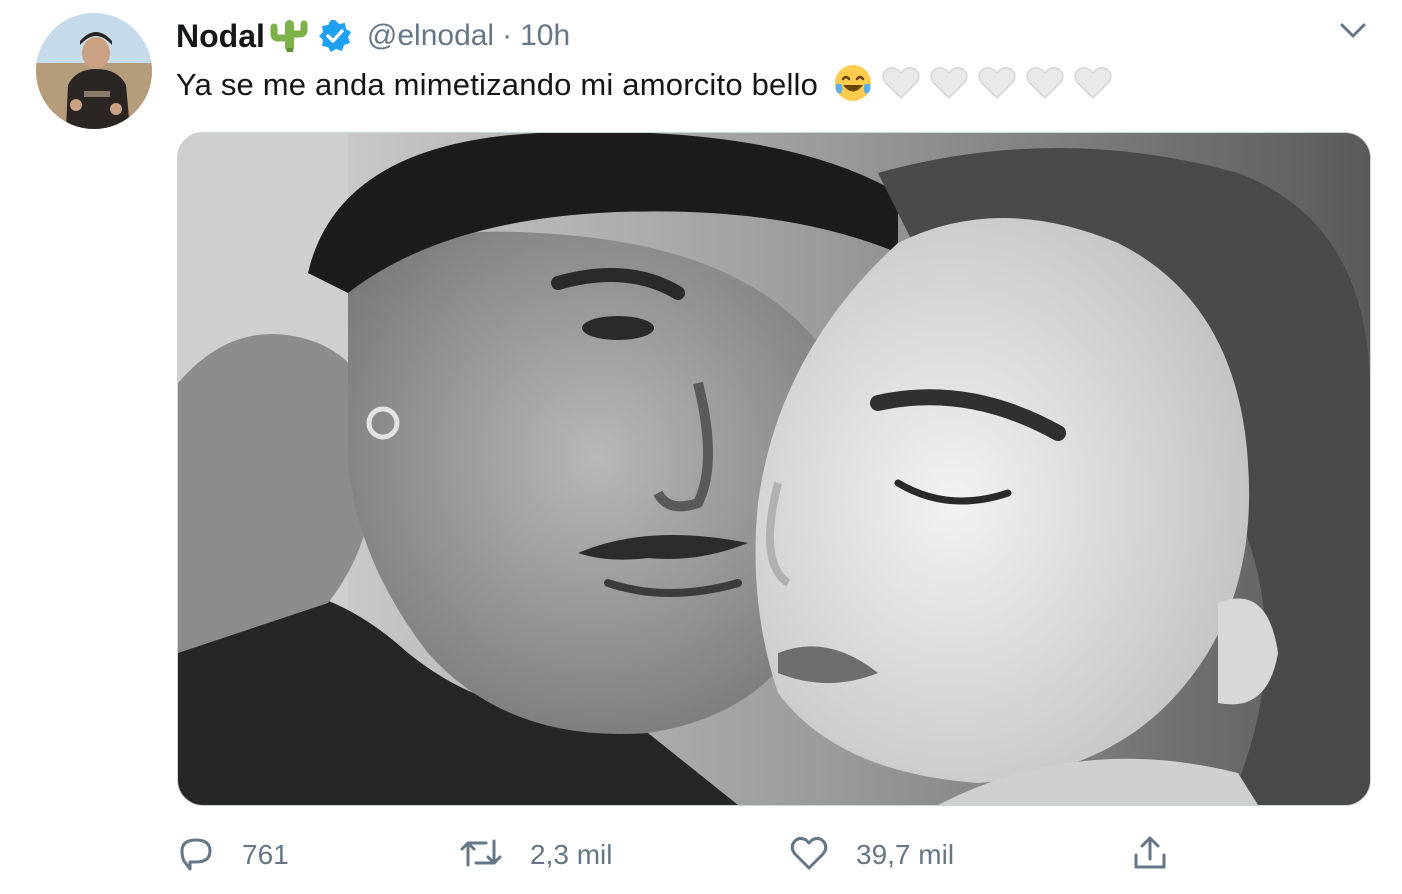  What do you see at coordinates (973, 85) in the screenshot?
I see `emoji-row` at bounding box center [973, 85].